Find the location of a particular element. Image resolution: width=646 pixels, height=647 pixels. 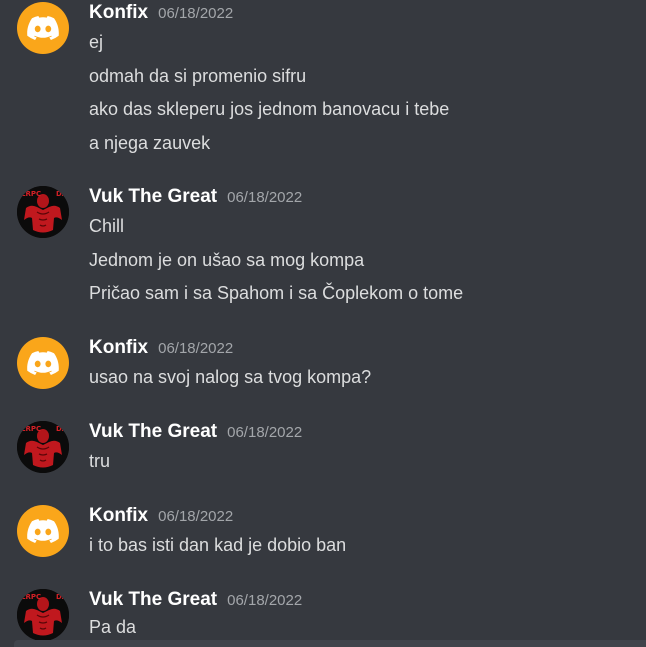

message-text: tru is located at coordinates (100, 461).